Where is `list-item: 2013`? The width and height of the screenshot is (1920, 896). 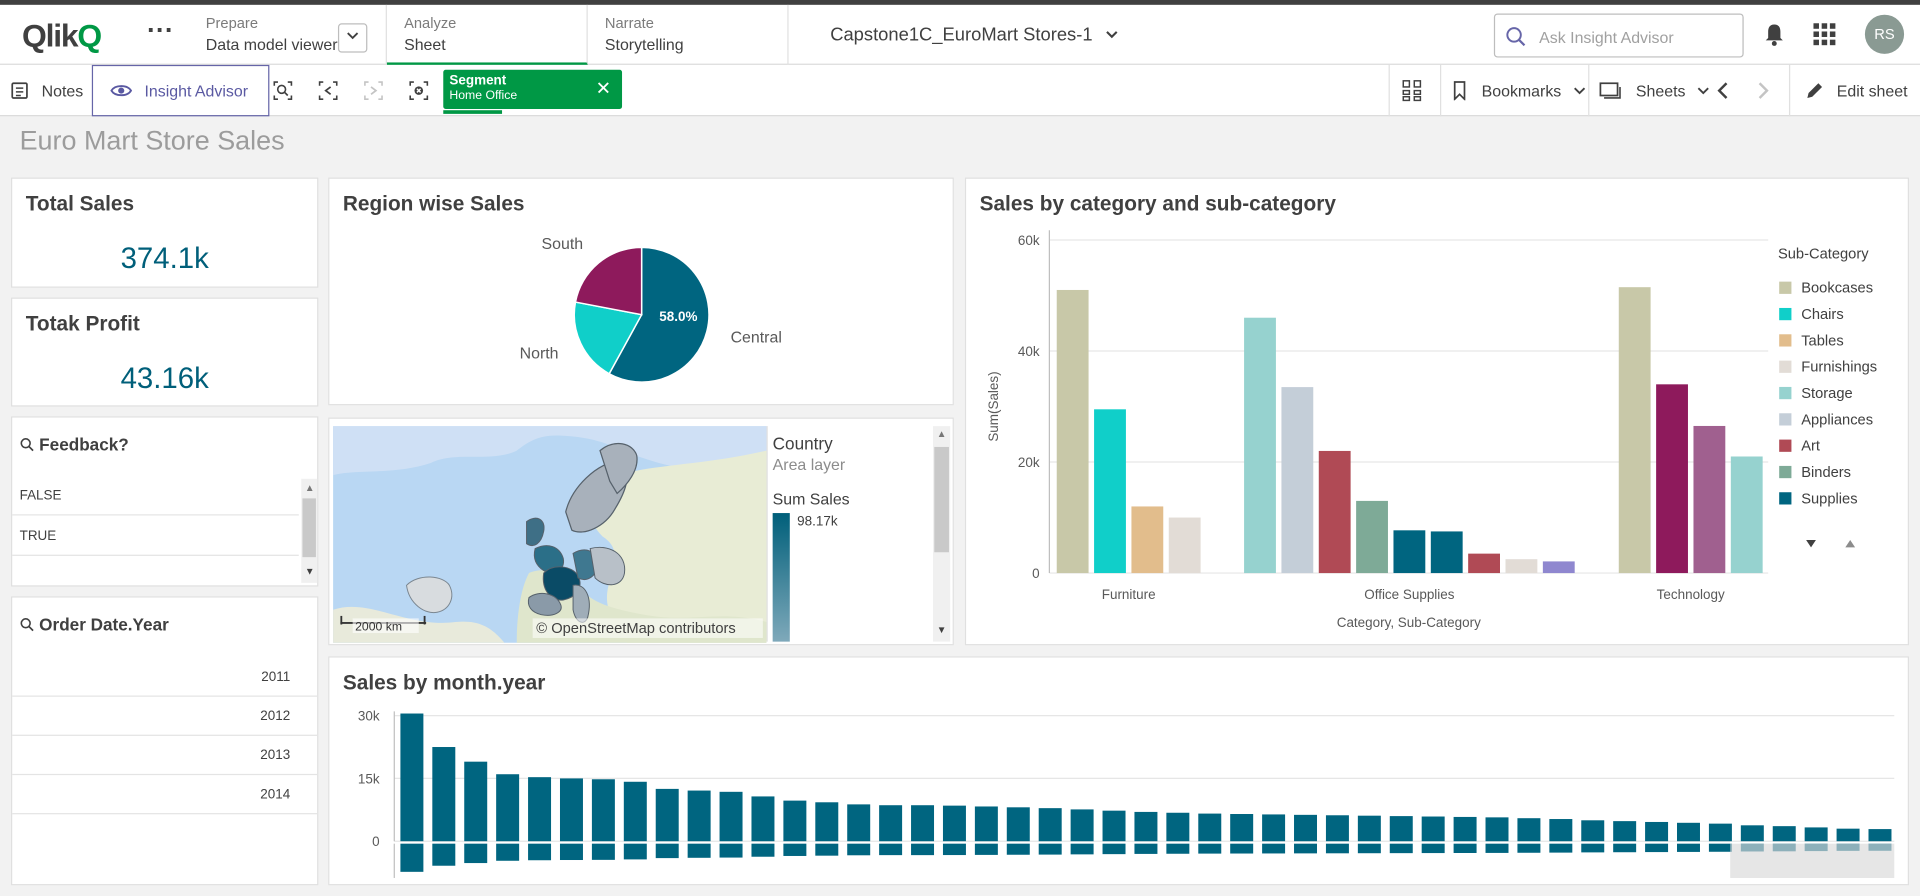 list-item: 2013 is located at coordinates (165, 756).